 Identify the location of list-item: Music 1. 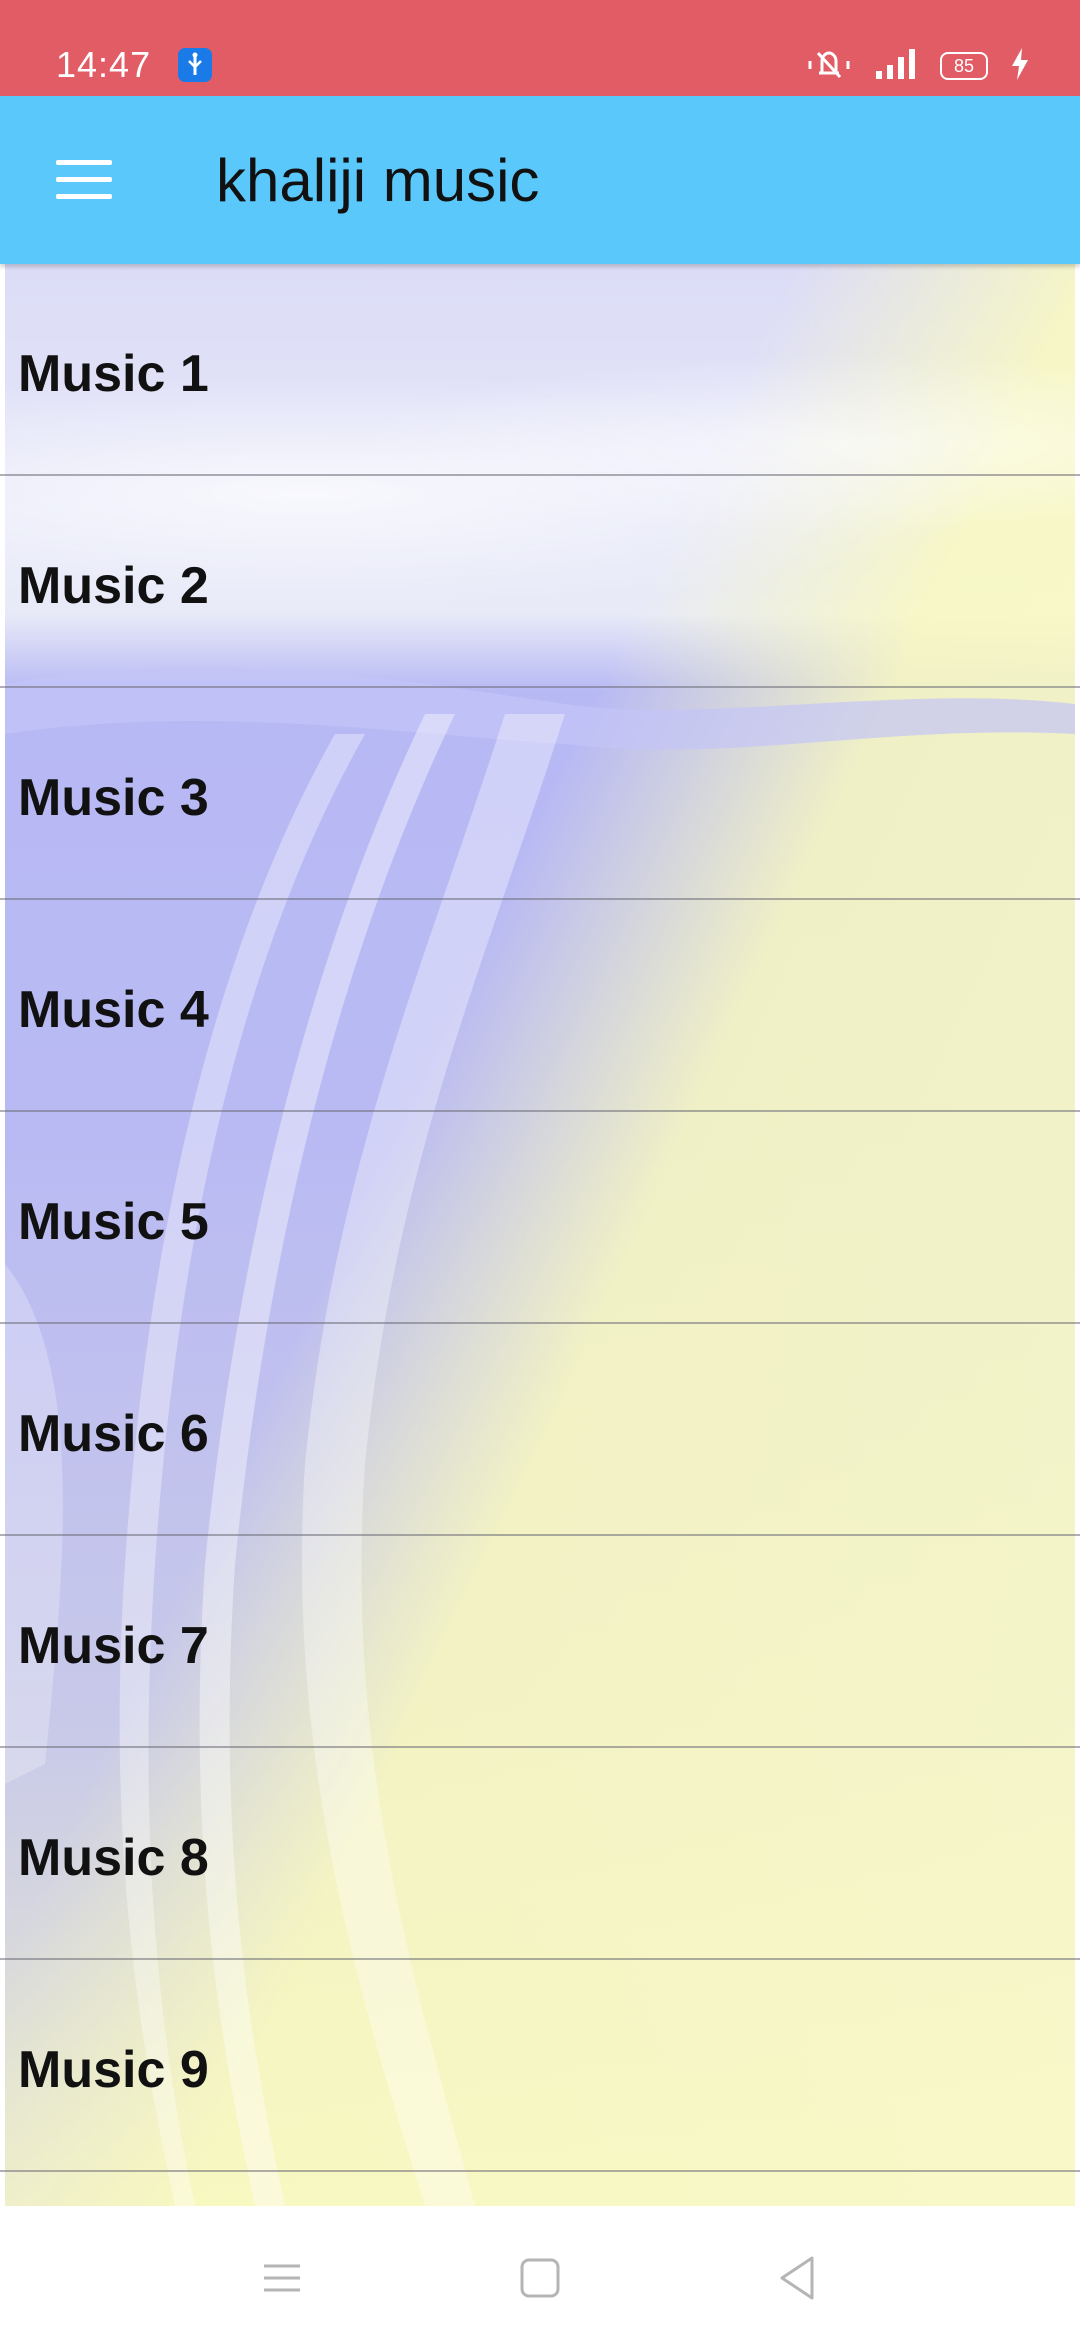
(540, 370).